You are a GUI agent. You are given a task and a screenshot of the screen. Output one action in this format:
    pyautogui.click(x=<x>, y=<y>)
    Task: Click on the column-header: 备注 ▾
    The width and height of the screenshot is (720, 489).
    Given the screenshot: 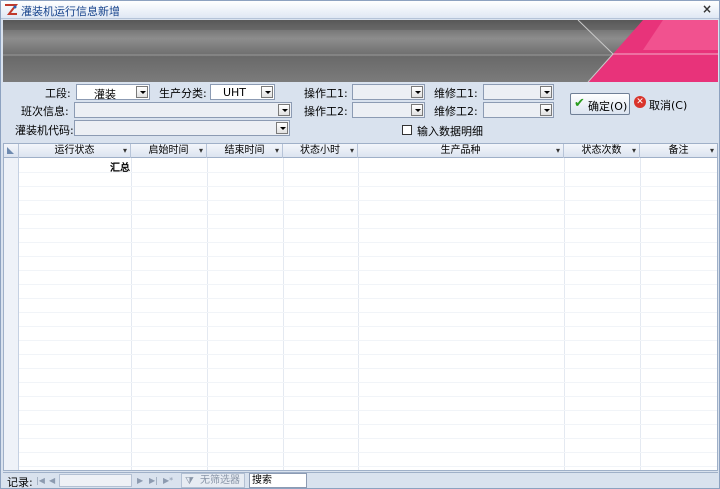 What is the action you would take?
    pyautogui.click(x=678, y=151)
    